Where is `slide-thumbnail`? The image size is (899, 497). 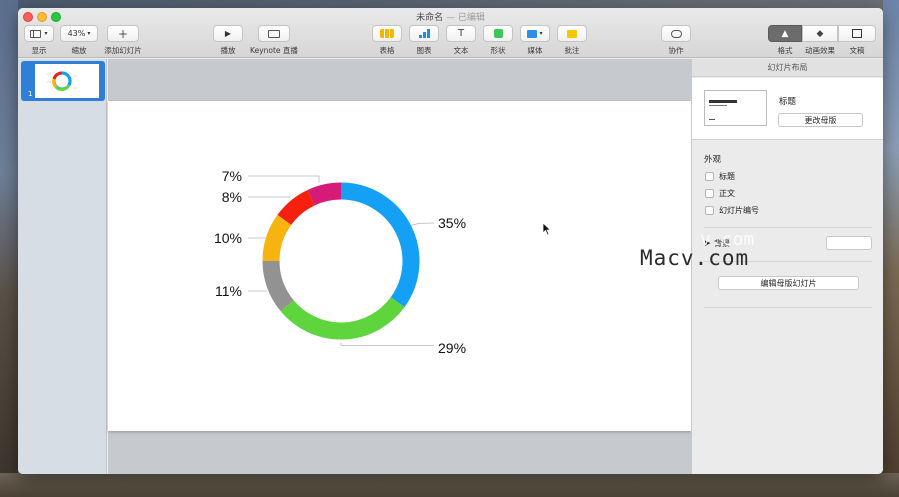 slide-thumbnail is located at coordinates (67, 81).